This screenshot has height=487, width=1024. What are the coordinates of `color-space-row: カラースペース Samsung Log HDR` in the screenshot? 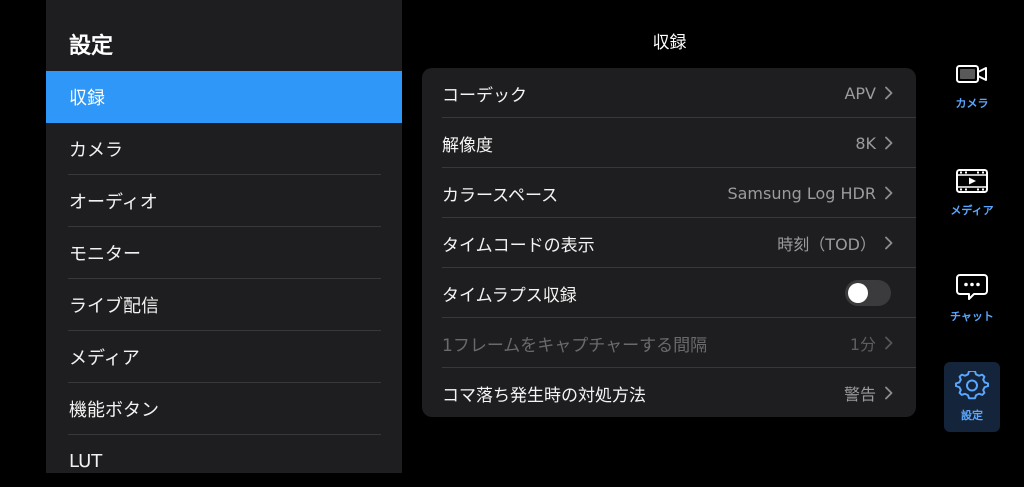 It's located at (669, 193).